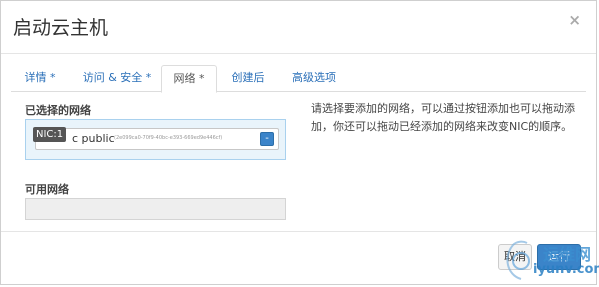 The image size is (599, 287). I want to click on launch-button: 运行, so click(559, 257).